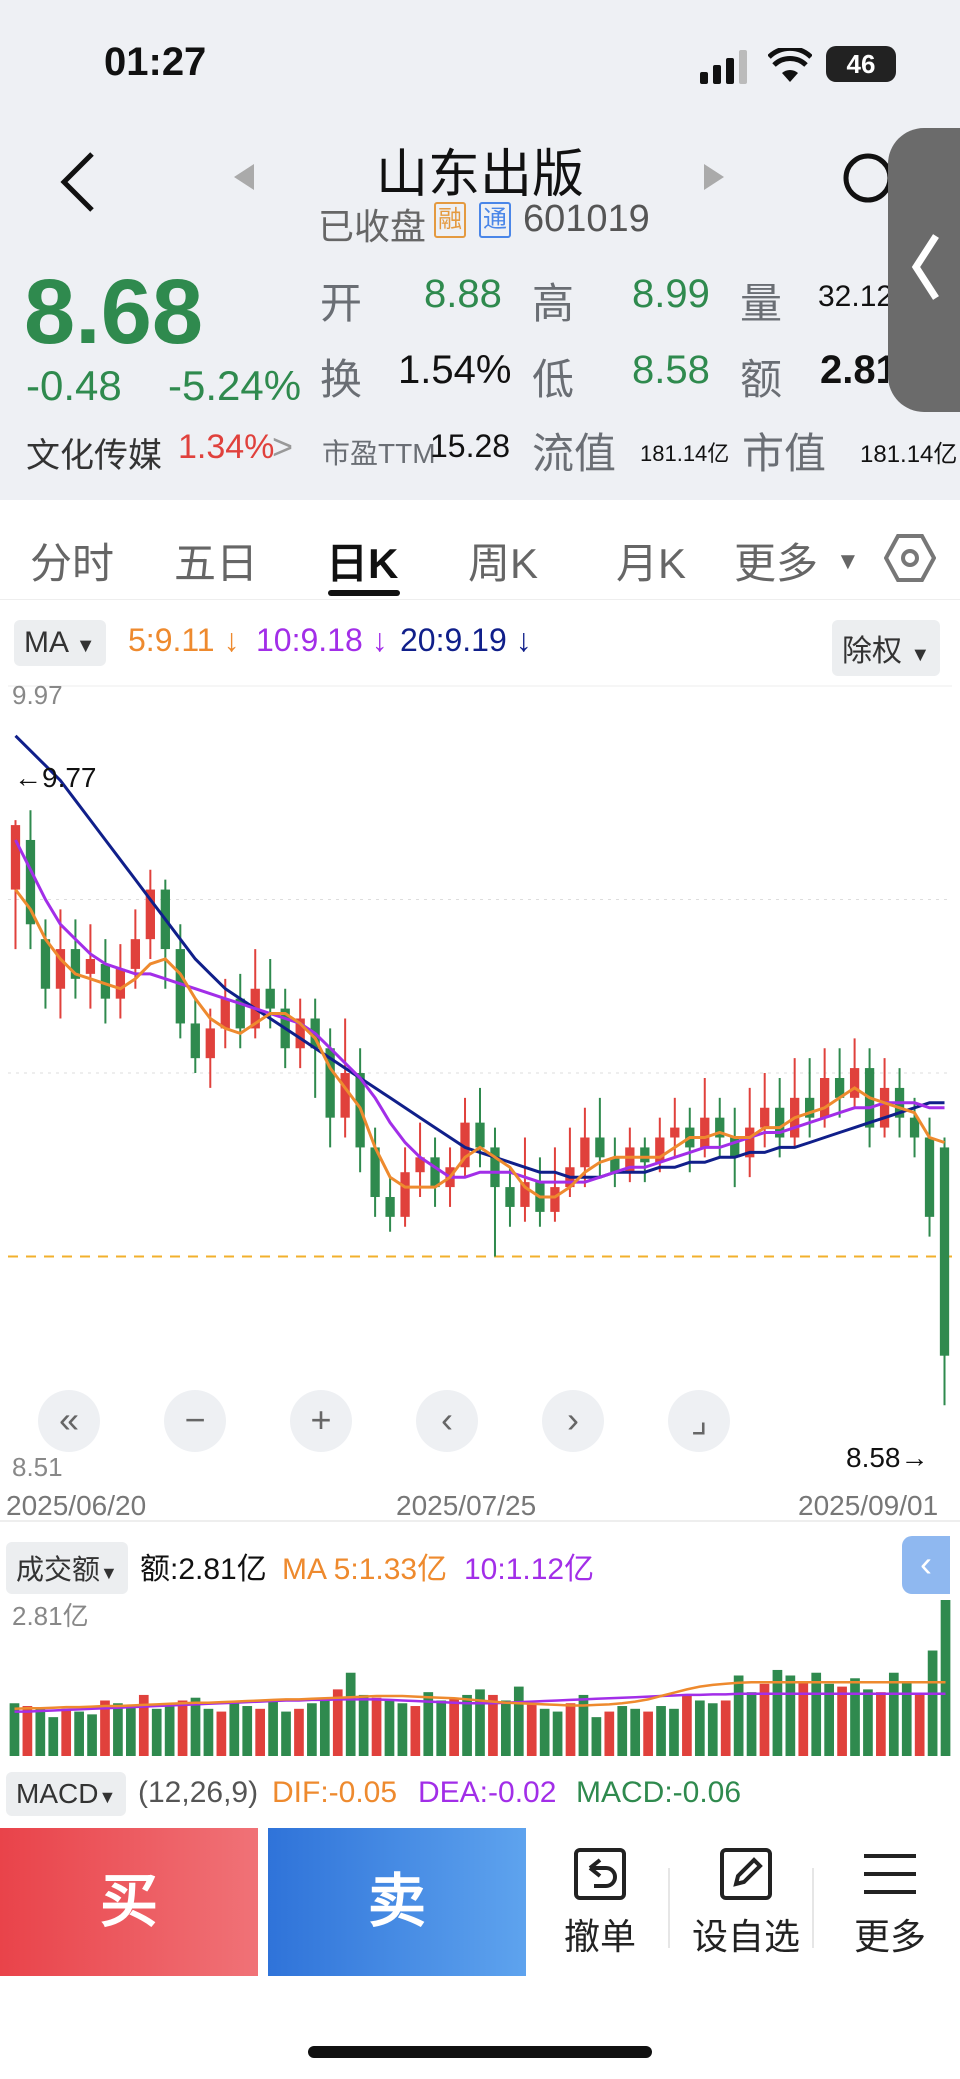 Image resolution: width=960 pixels, height=2079 pixels. Describe the element at coordinates (671, 294) in the screenshot. I see `high-value: 8.99` at that location.